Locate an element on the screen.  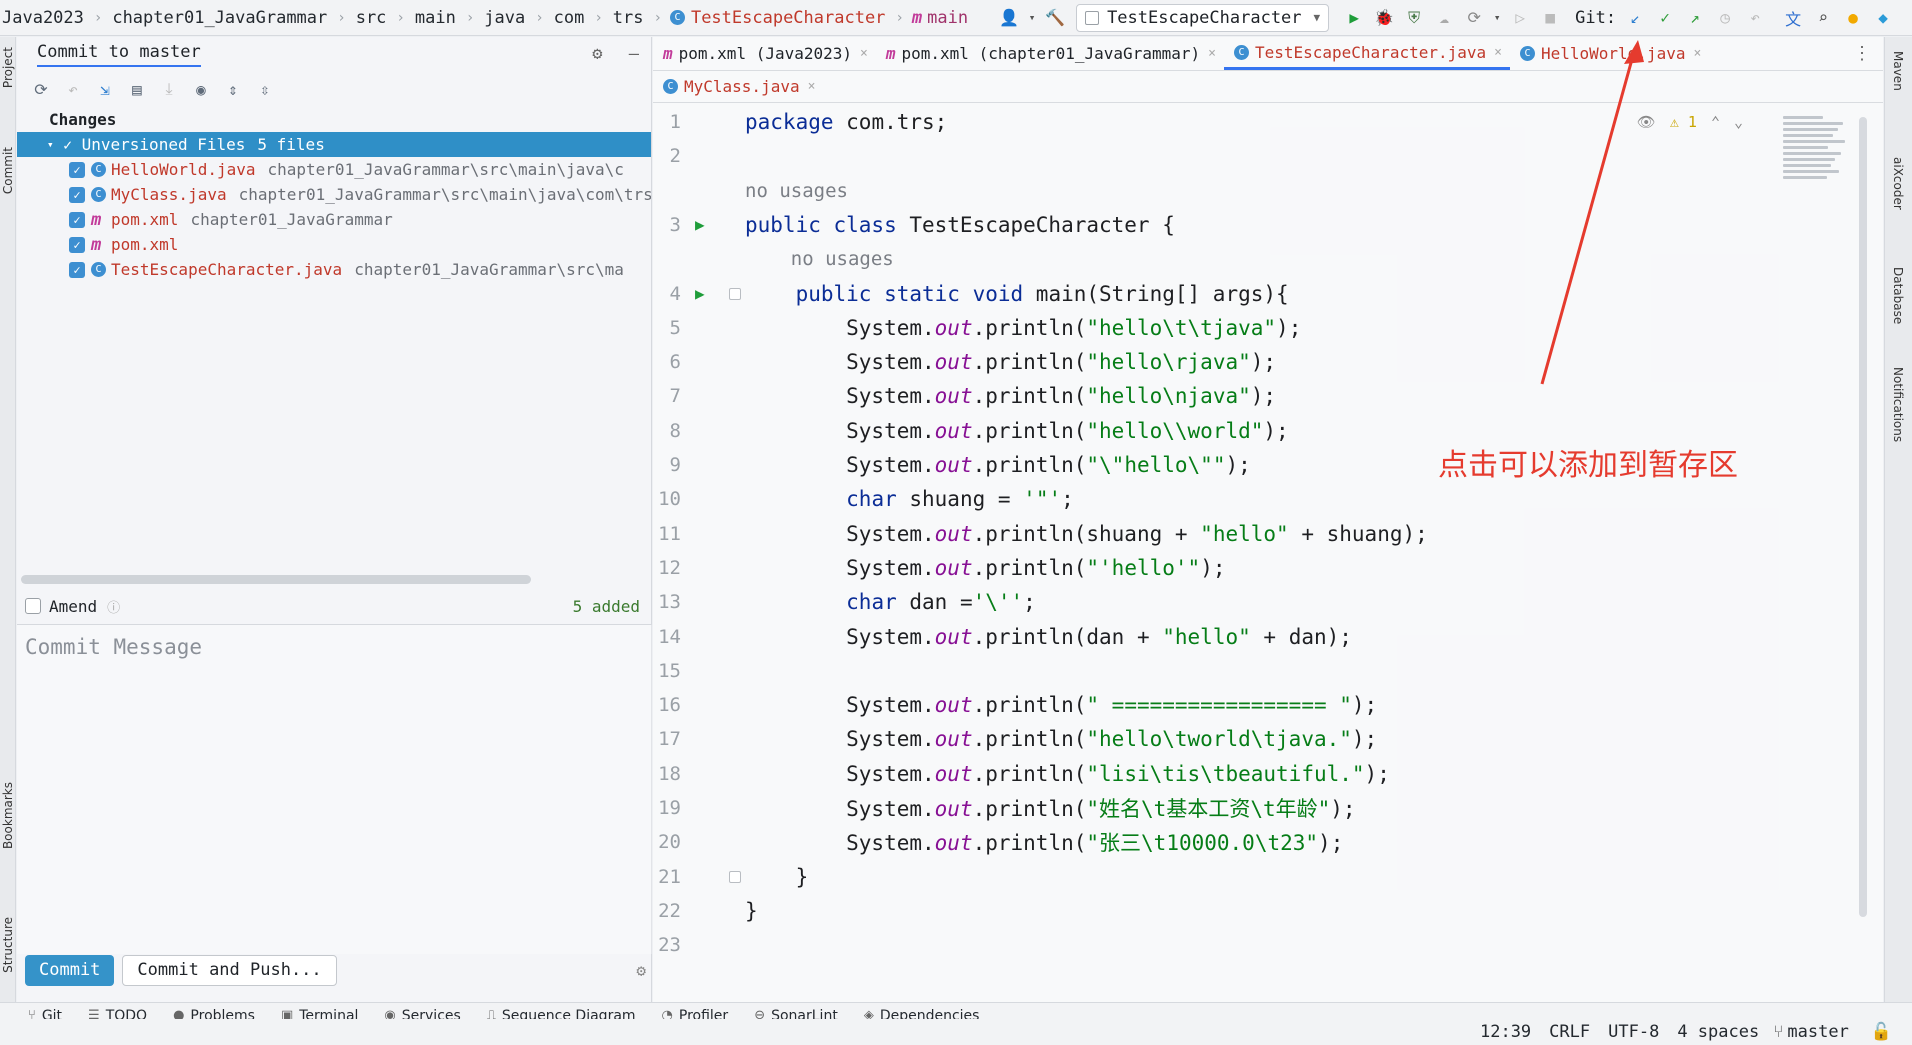
project-tool-button: Project is located at coordinates (8, 67).